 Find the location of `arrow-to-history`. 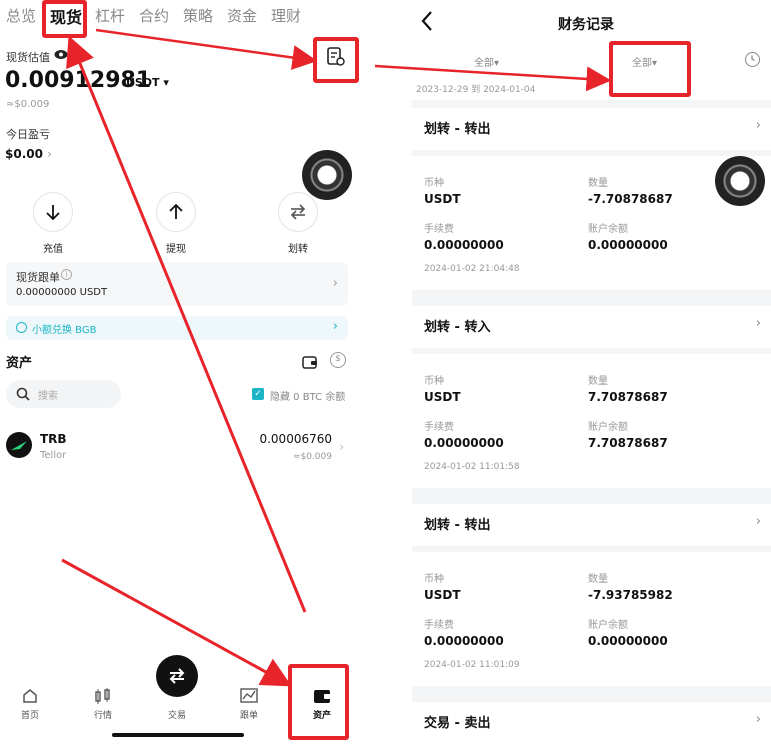

arrow-to-history is located at coordinates (206, 49).